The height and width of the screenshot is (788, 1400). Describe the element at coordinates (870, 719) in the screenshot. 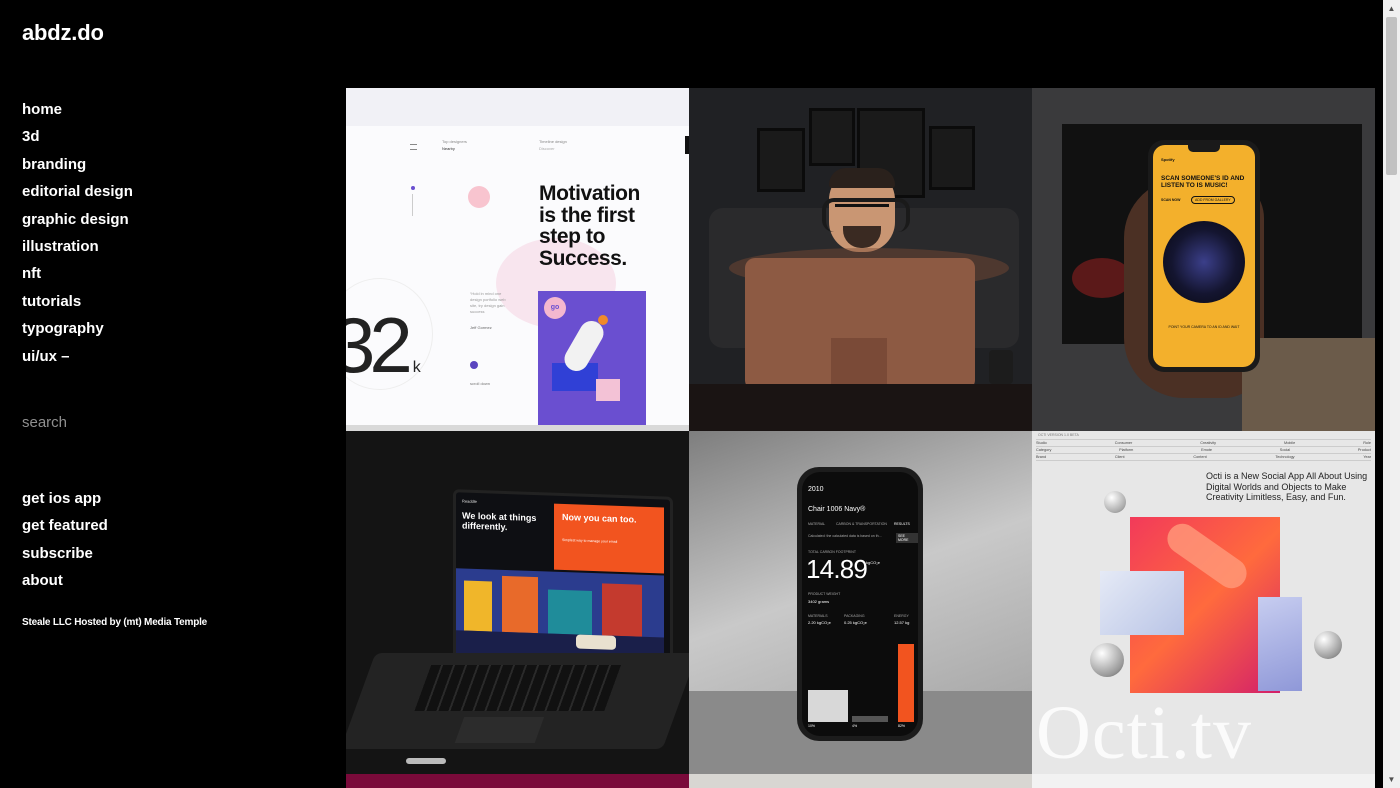

I see `bar-packaging` at that location.